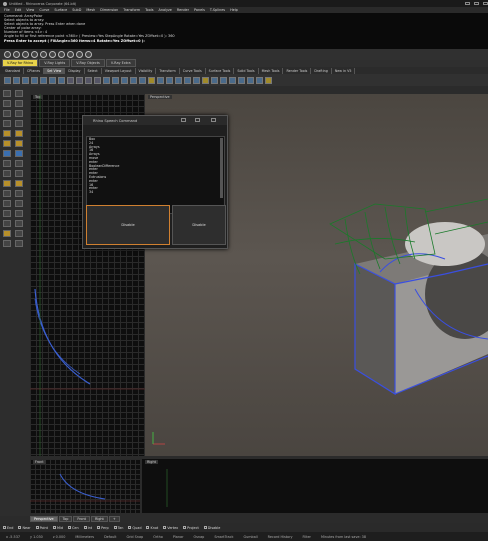  Describe the element at coordinates (19, 243) in the screenshot. I see `render-icon` at that location.